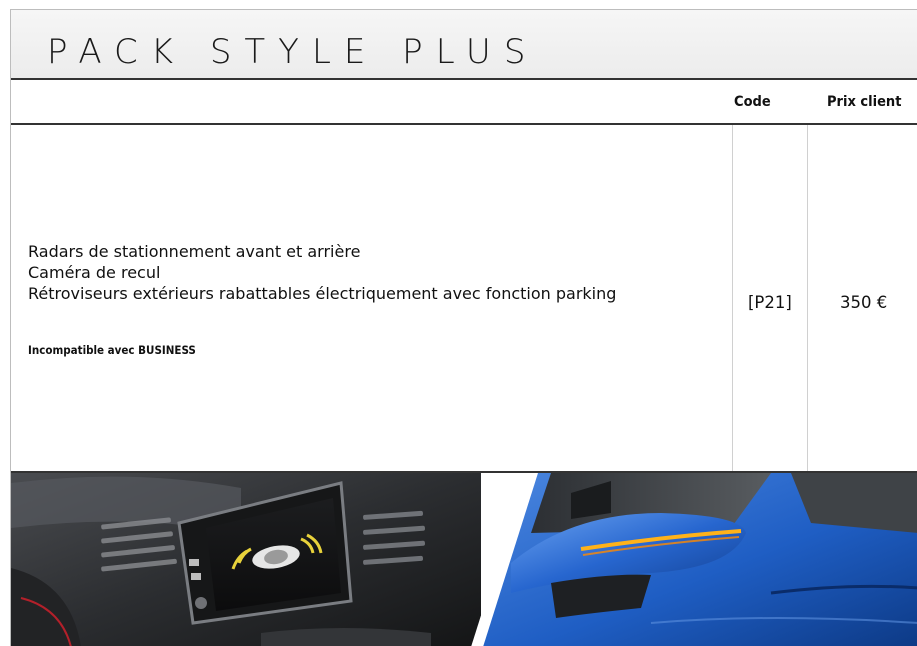 The height and width of the screenshot is (646, 917). What do you see at coordinates (112, 350) in the screenshot?
I see `incompatibility-note: Incompatible avec BUSINESS` at bounding box center [112, 350].